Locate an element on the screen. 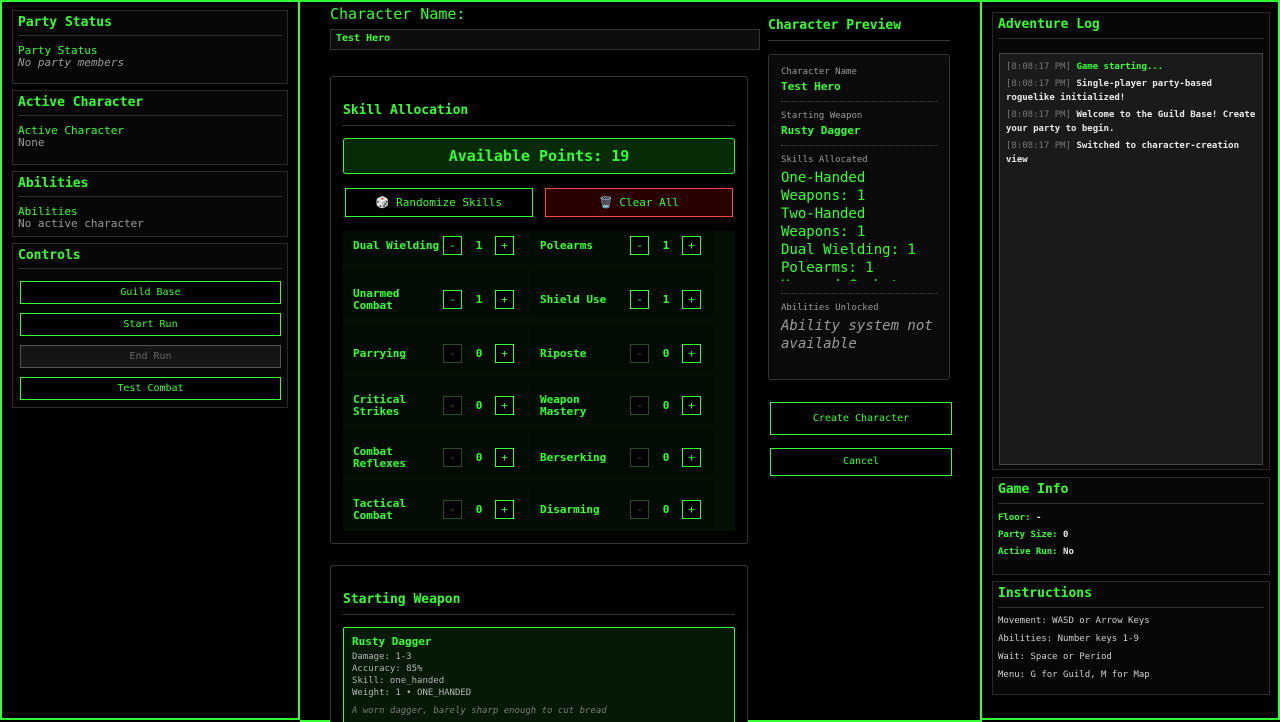 Image resolution: width=1280 pixels, height=722 pixels. skill-row: Tactical Combat -0 + is located at coordinates (435, 504).